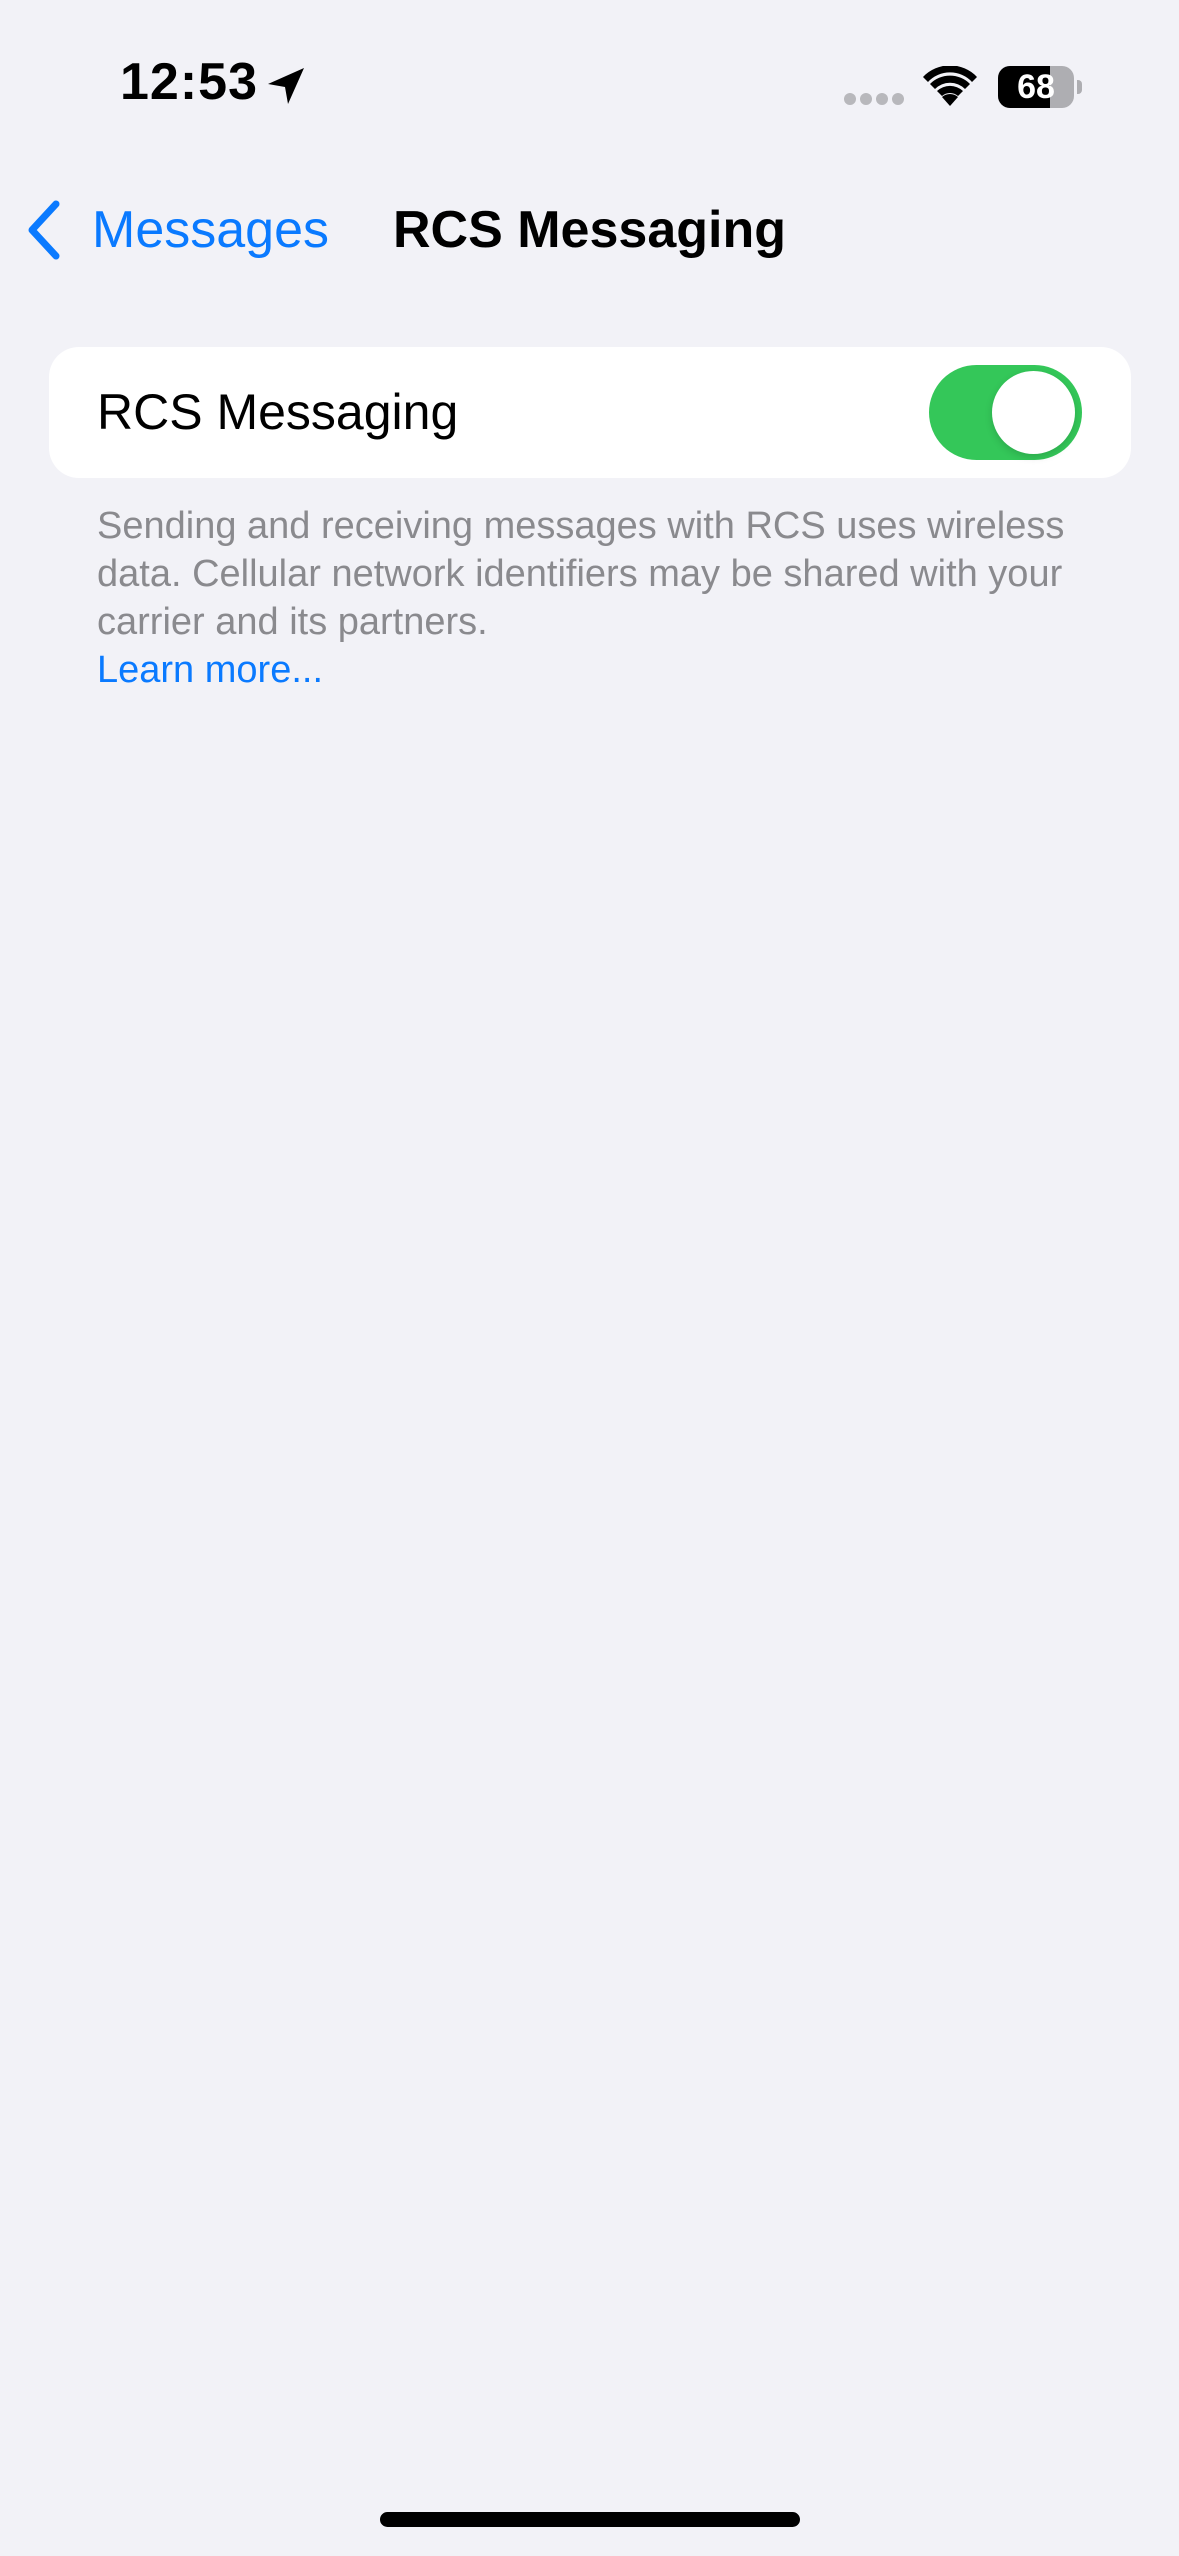  What do you see at coordinates (590, 2519) in the screenshot?
I see `home-indicator` at bounding box center [590, 2519].